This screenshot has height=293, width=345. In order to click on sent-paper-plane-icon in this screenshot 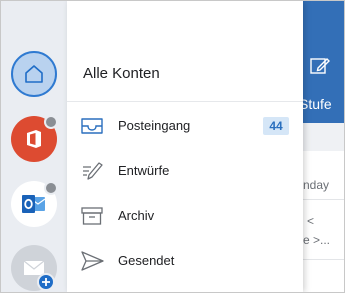, I will do `click(92, 261)`.